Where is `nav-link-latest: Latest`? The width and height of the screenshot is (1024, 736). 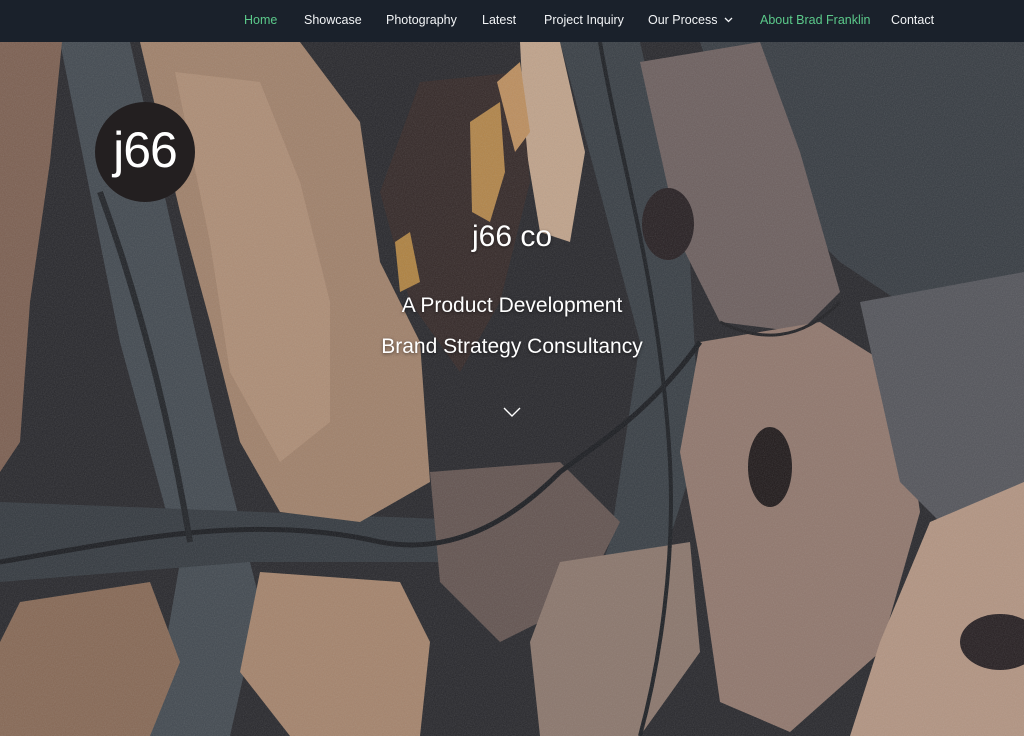
nav-link-latest: Latest is located at coordinates (499, 21).